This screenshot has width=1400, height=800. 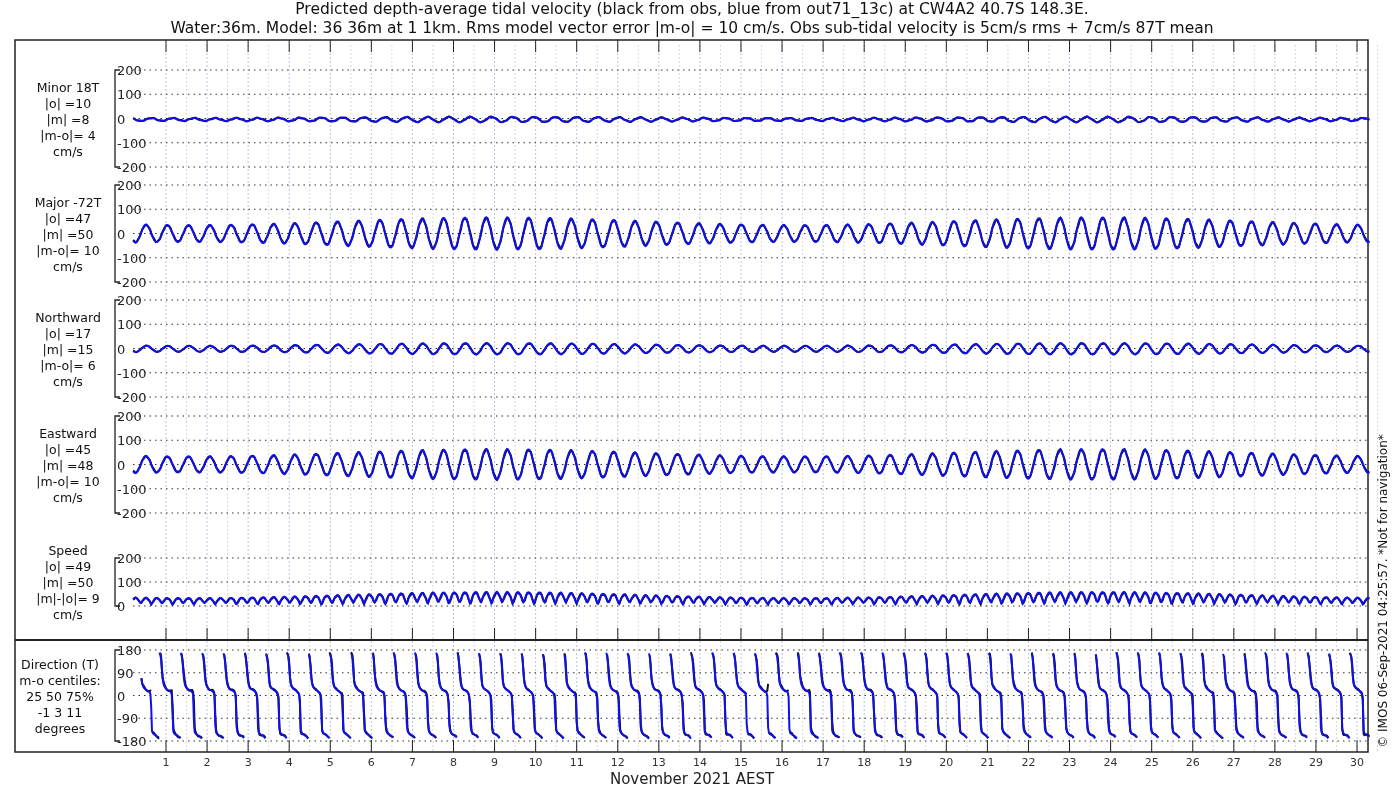 What do you see at coordinates (132, 741) in the screenshot?
I see `y-tick-label: -180` at bounding box center [132, 741].